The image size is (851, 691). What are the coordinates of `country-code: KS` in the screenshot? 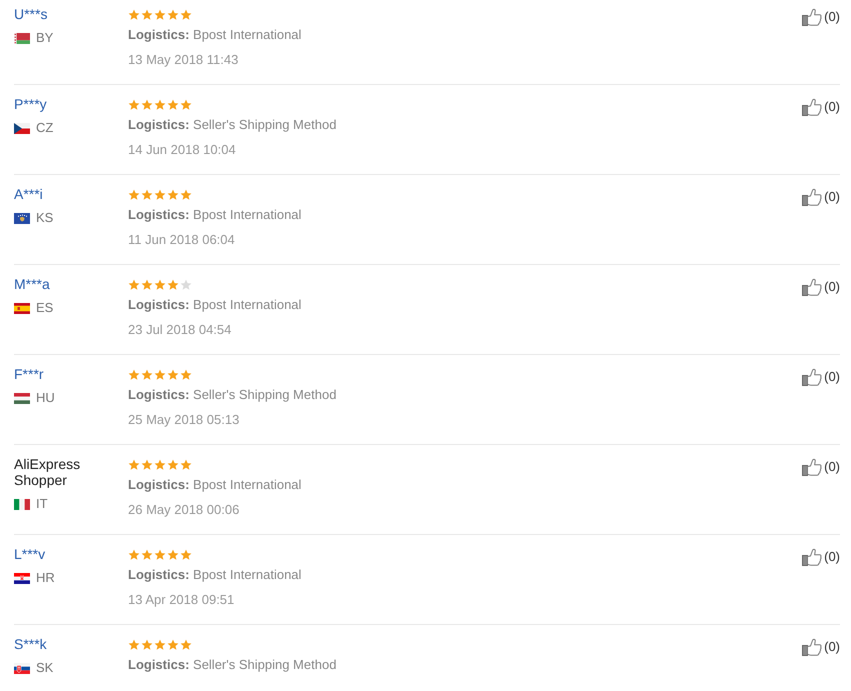 It's located at (45, 218).